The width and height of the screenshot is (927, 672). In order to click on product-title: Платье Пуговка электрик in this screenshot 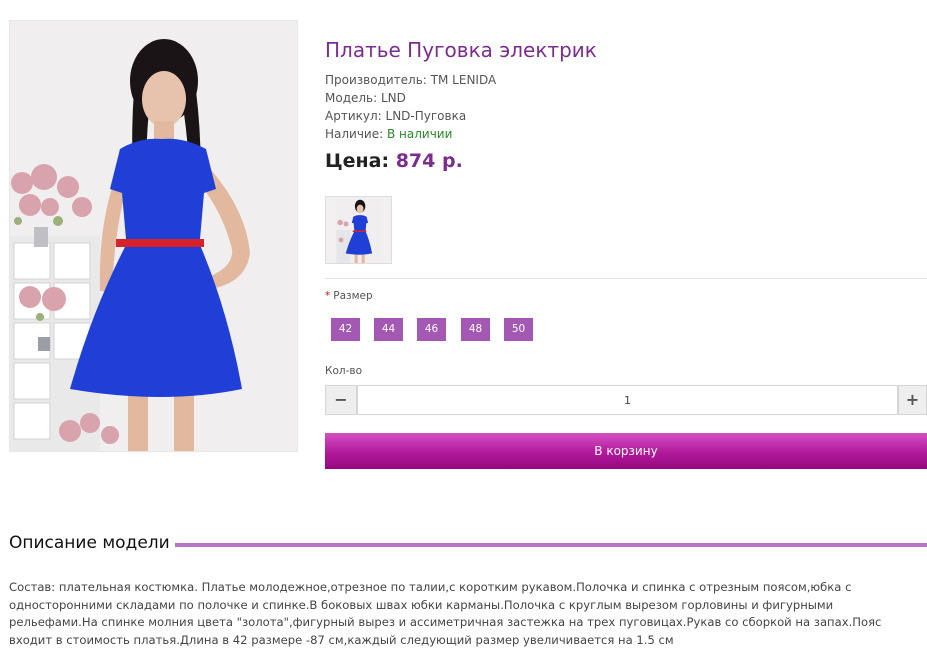, I will do `click(461, 50)`.